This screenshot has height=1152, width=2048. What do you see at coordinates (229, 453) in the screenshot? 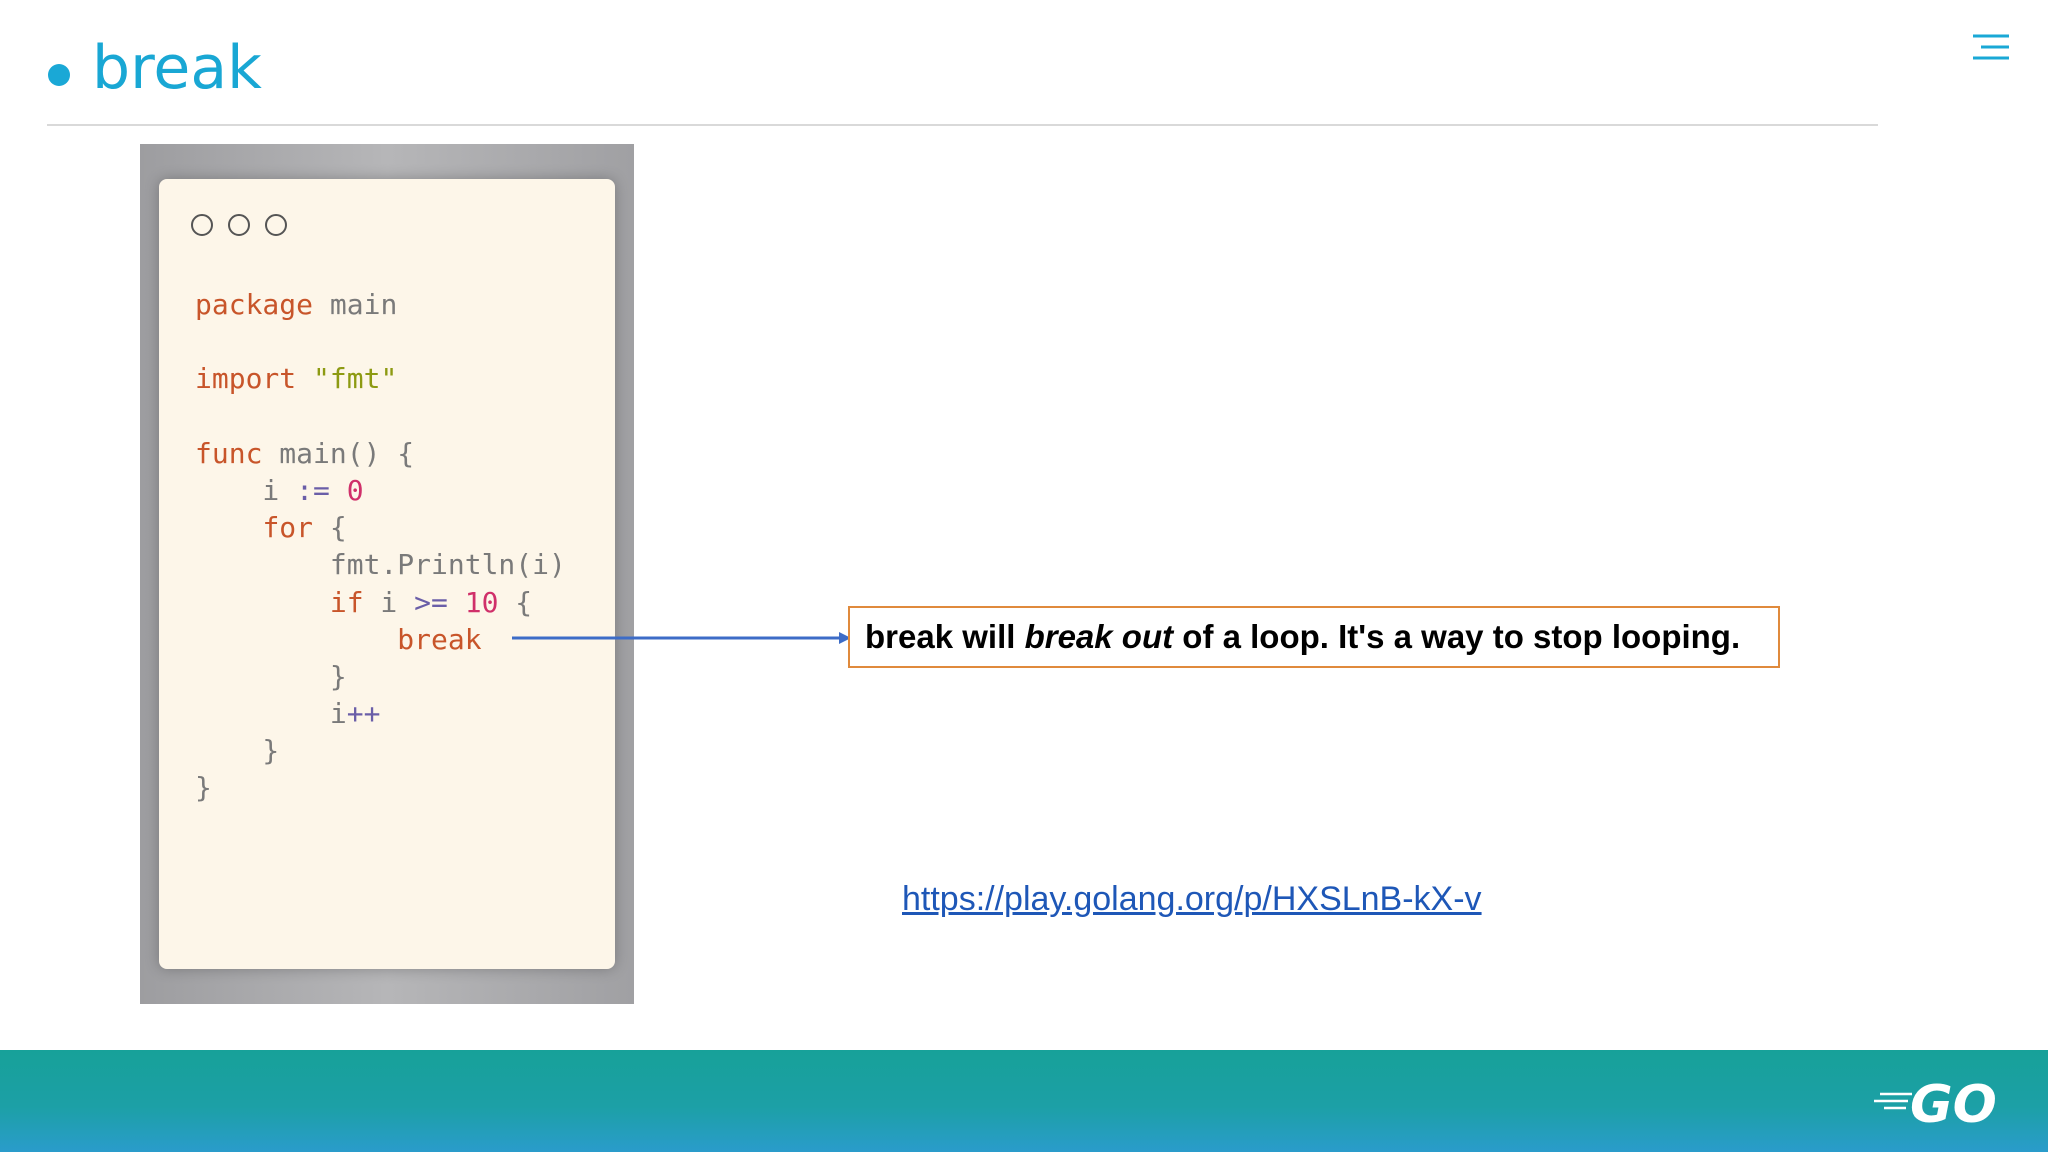
I see `code-token: func` at bounding box center [229, 453].